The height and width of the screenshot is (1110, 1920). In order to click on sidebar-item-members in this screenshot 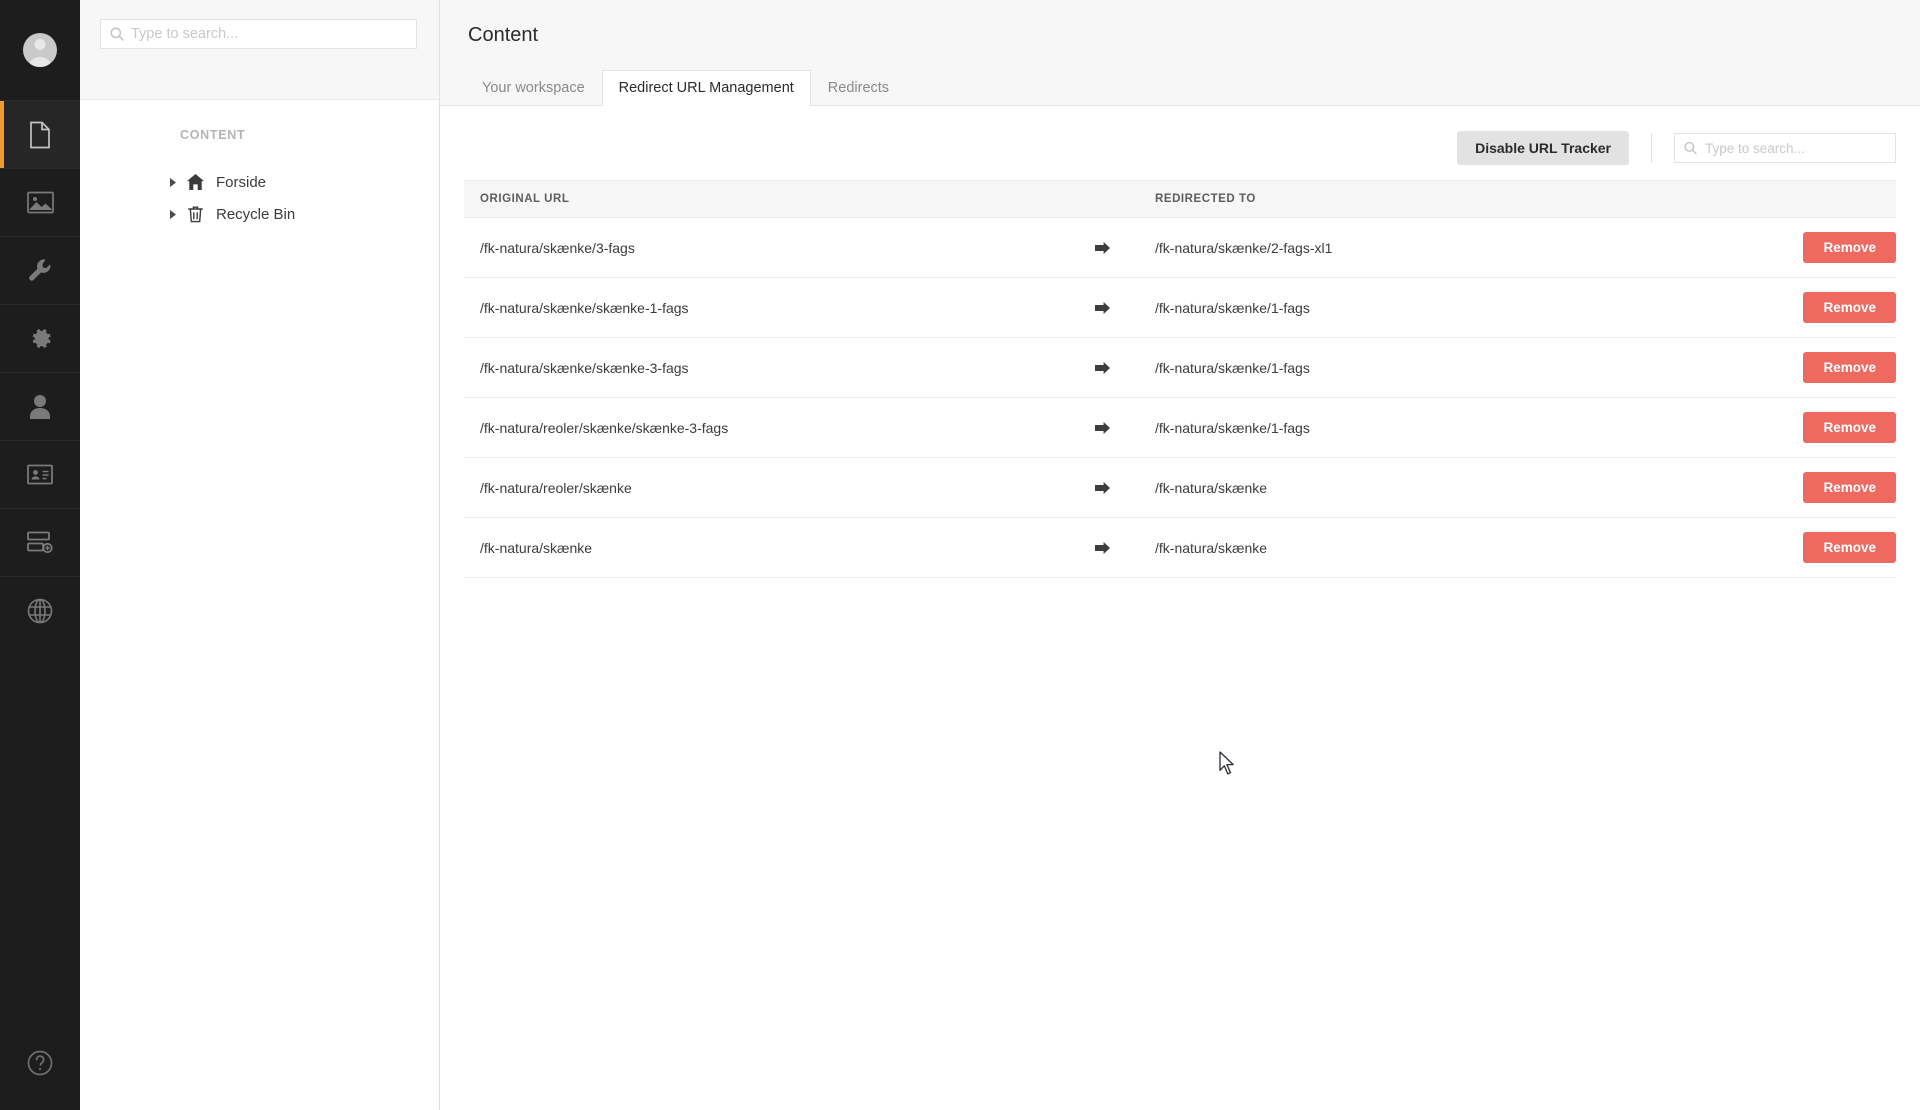, I will do `click(40, 474)`.